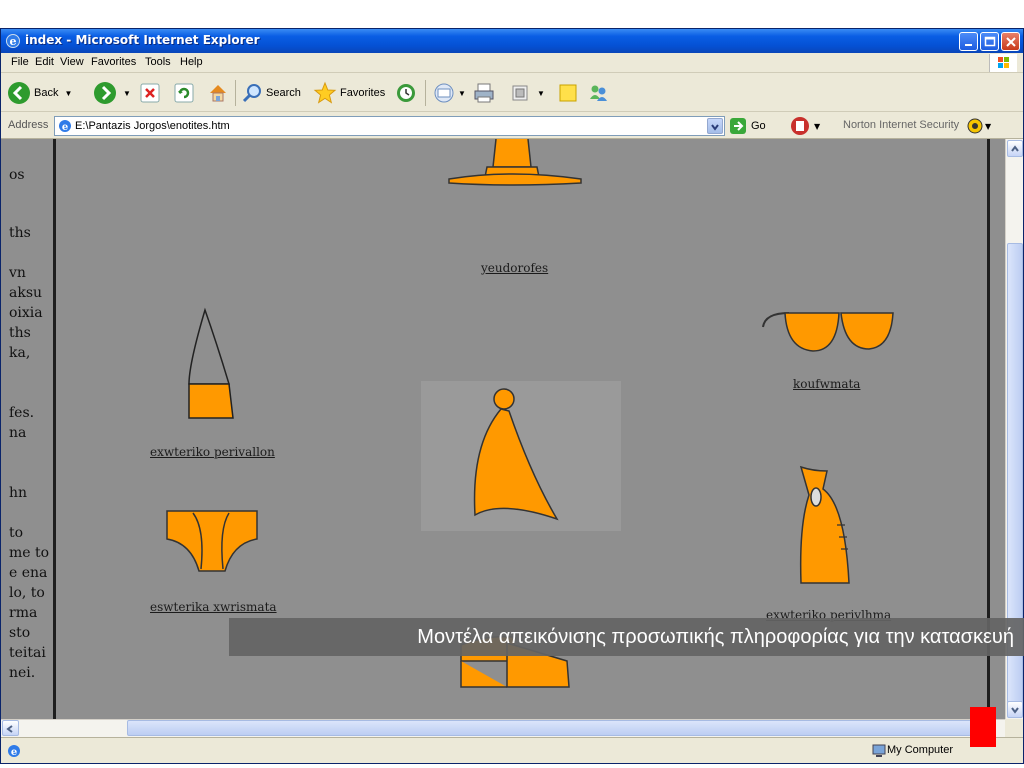 The height and width of the screenshot is (768, 1024). I want to click on stop-button, so click(150, 93).